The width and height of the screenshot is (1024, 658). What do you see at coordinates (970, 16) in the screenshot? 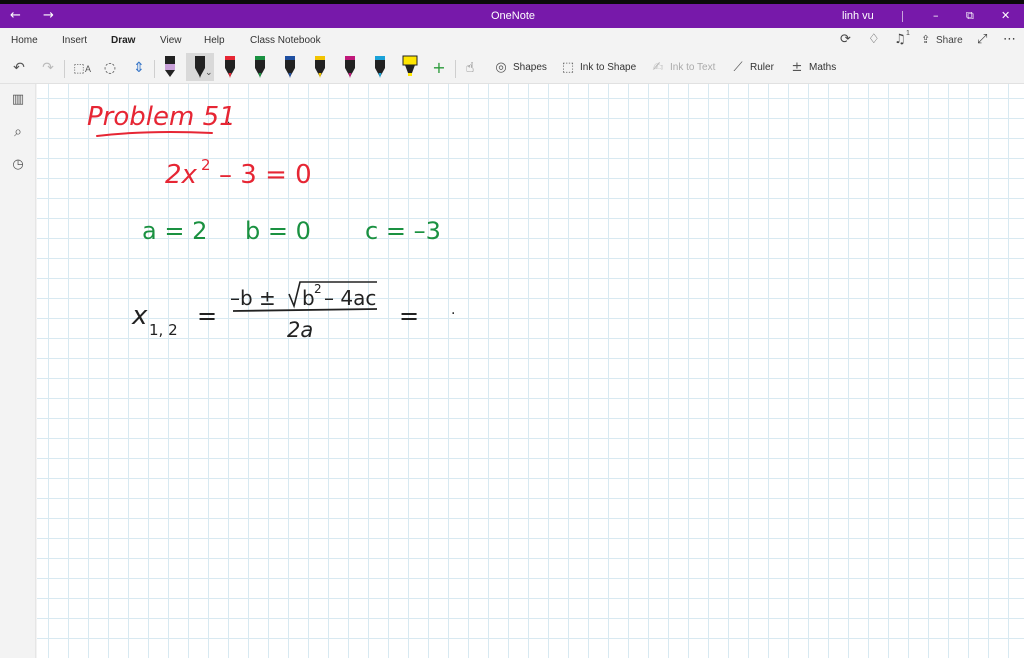
I see `restore-icon: ⧉` at bounding box center [970, 16].